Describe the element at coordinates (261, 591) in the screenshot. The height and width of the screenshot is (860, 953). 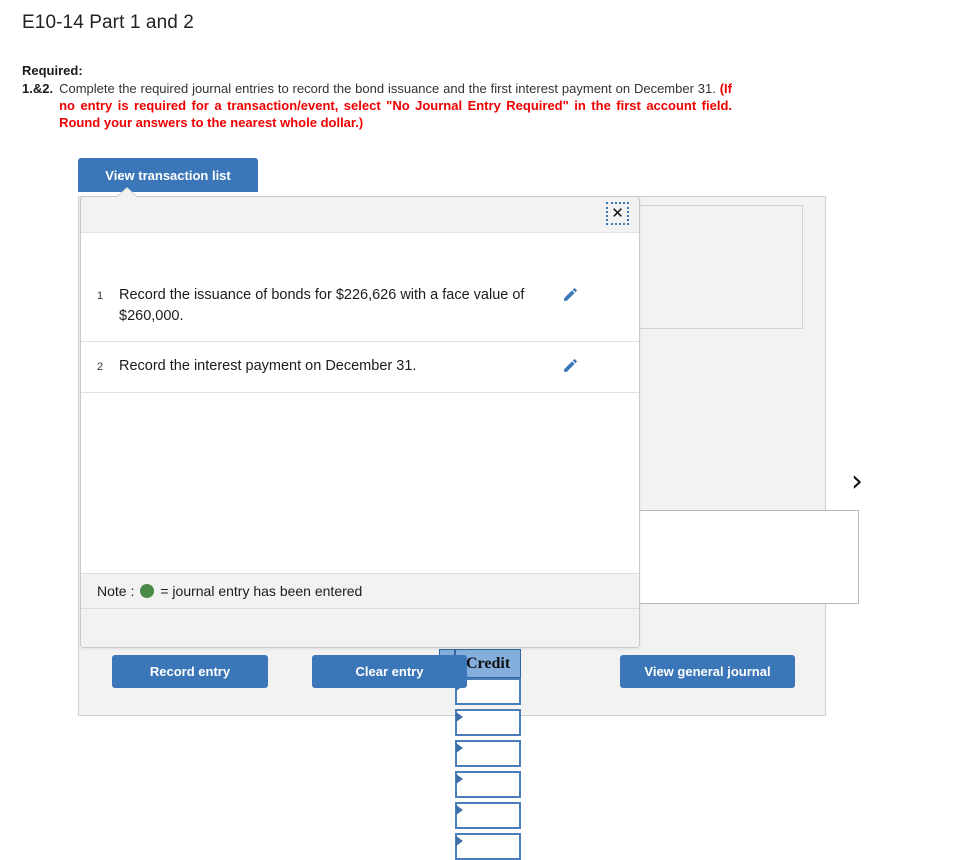
I see `note-suffix: = journal entry has been entered` at that location.